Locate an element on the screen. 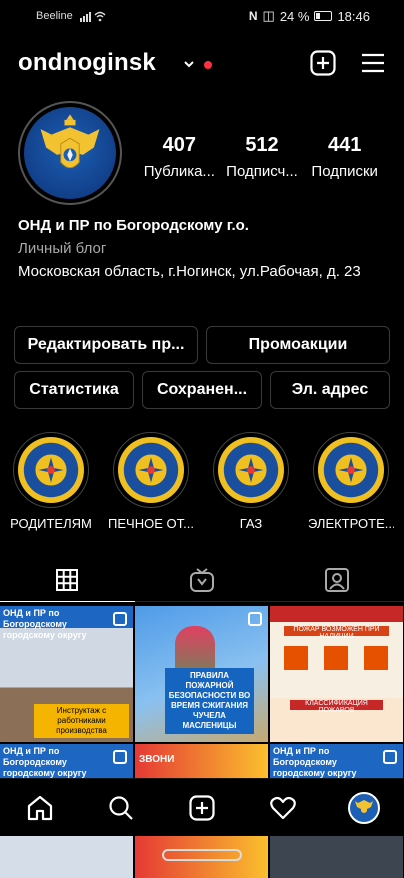  alarm-icon: ◫ is located at coordinates (268, 15).